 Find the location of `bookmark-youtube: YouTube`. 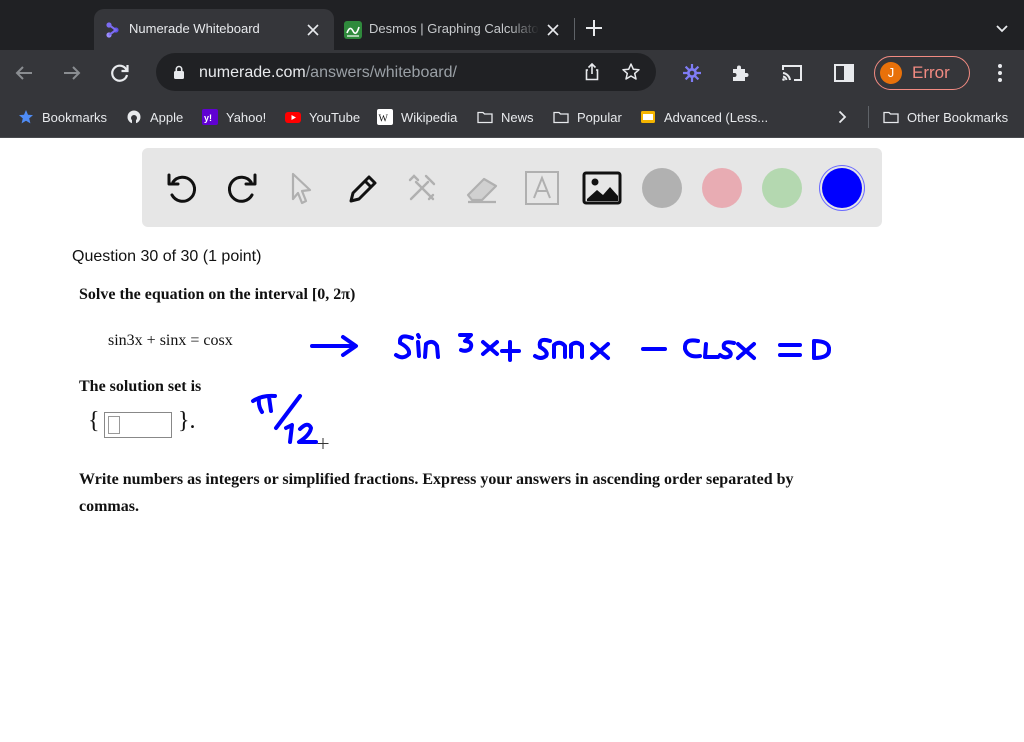

bookmark-youtube: YouTube is located at coordinates (322, 117).